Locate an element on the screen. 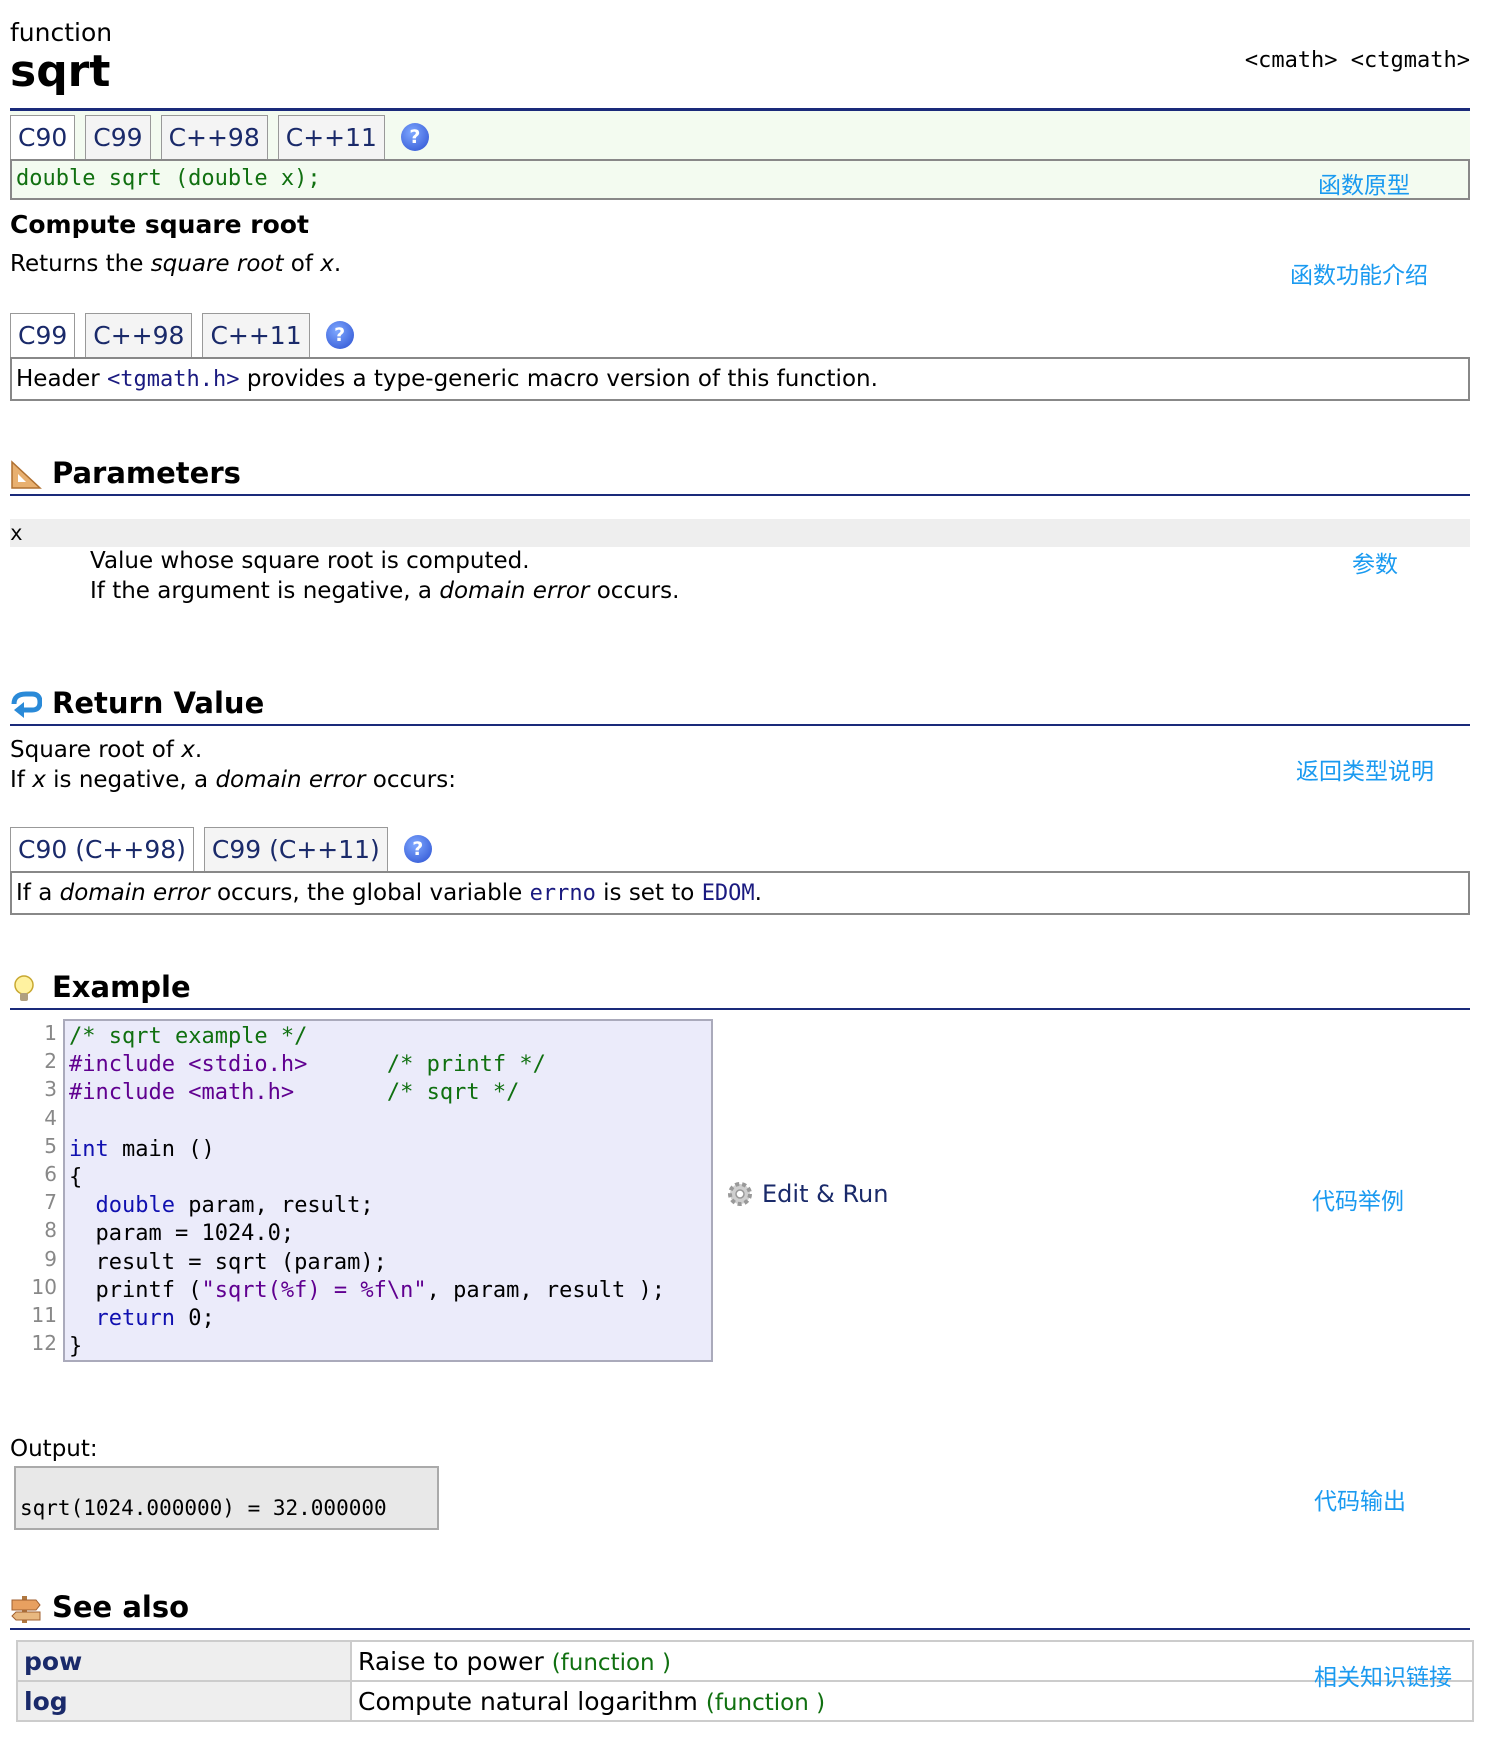 Image resolution: width=1500 pixels, height=1742 pixels. table-row: pow Raise to power (function ) is located at coordinates (745, 1661).